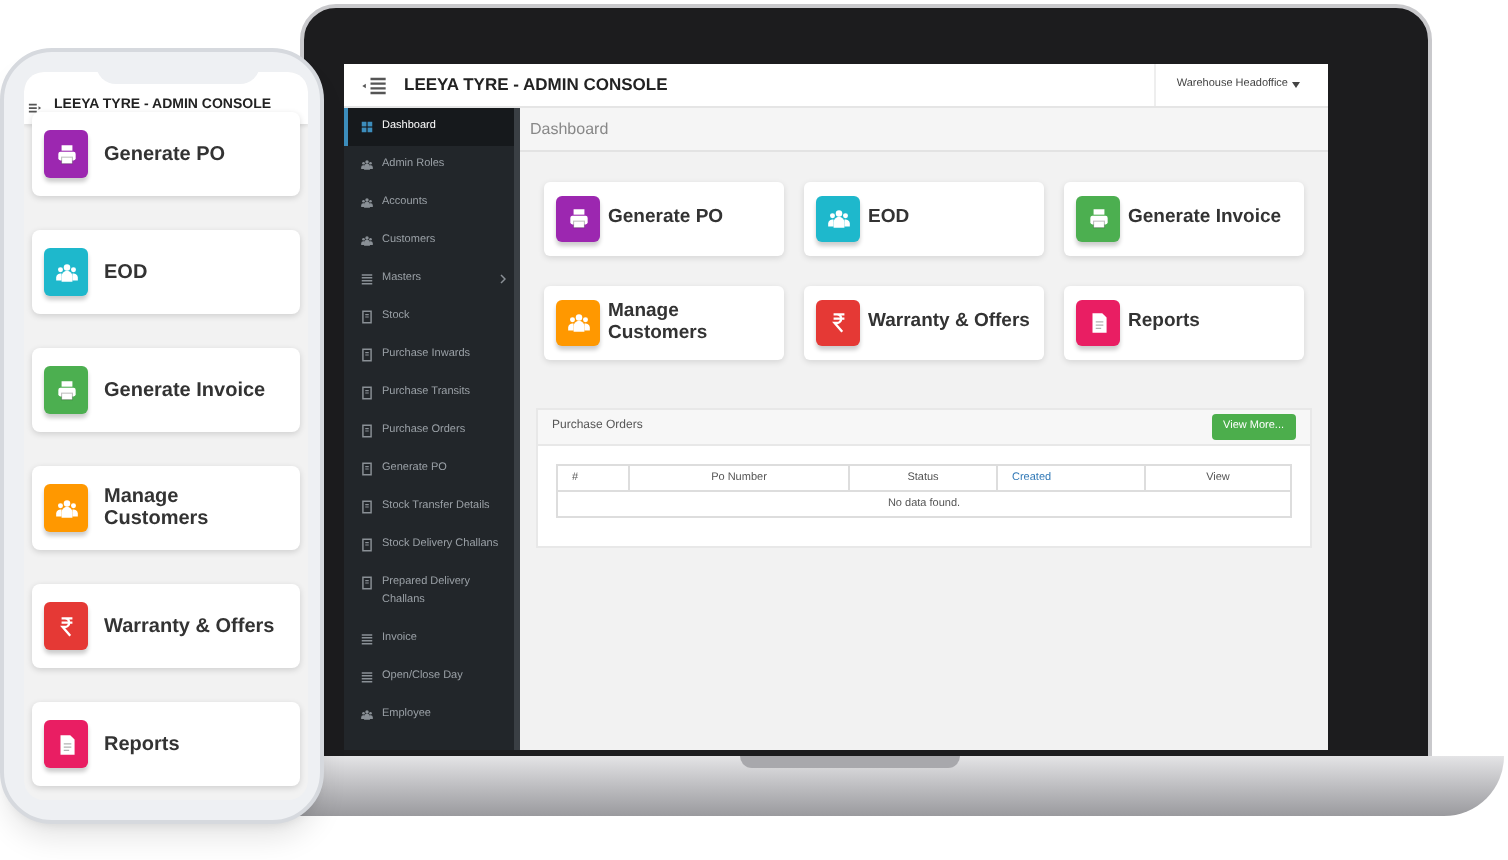 The image size is (1508, 860). What do you see at coordinates (536, 85) in the screenshot?
I see `app-title: LEEYA TYRE - ADMIN CONSOLE` at bounding box center [536, 85].